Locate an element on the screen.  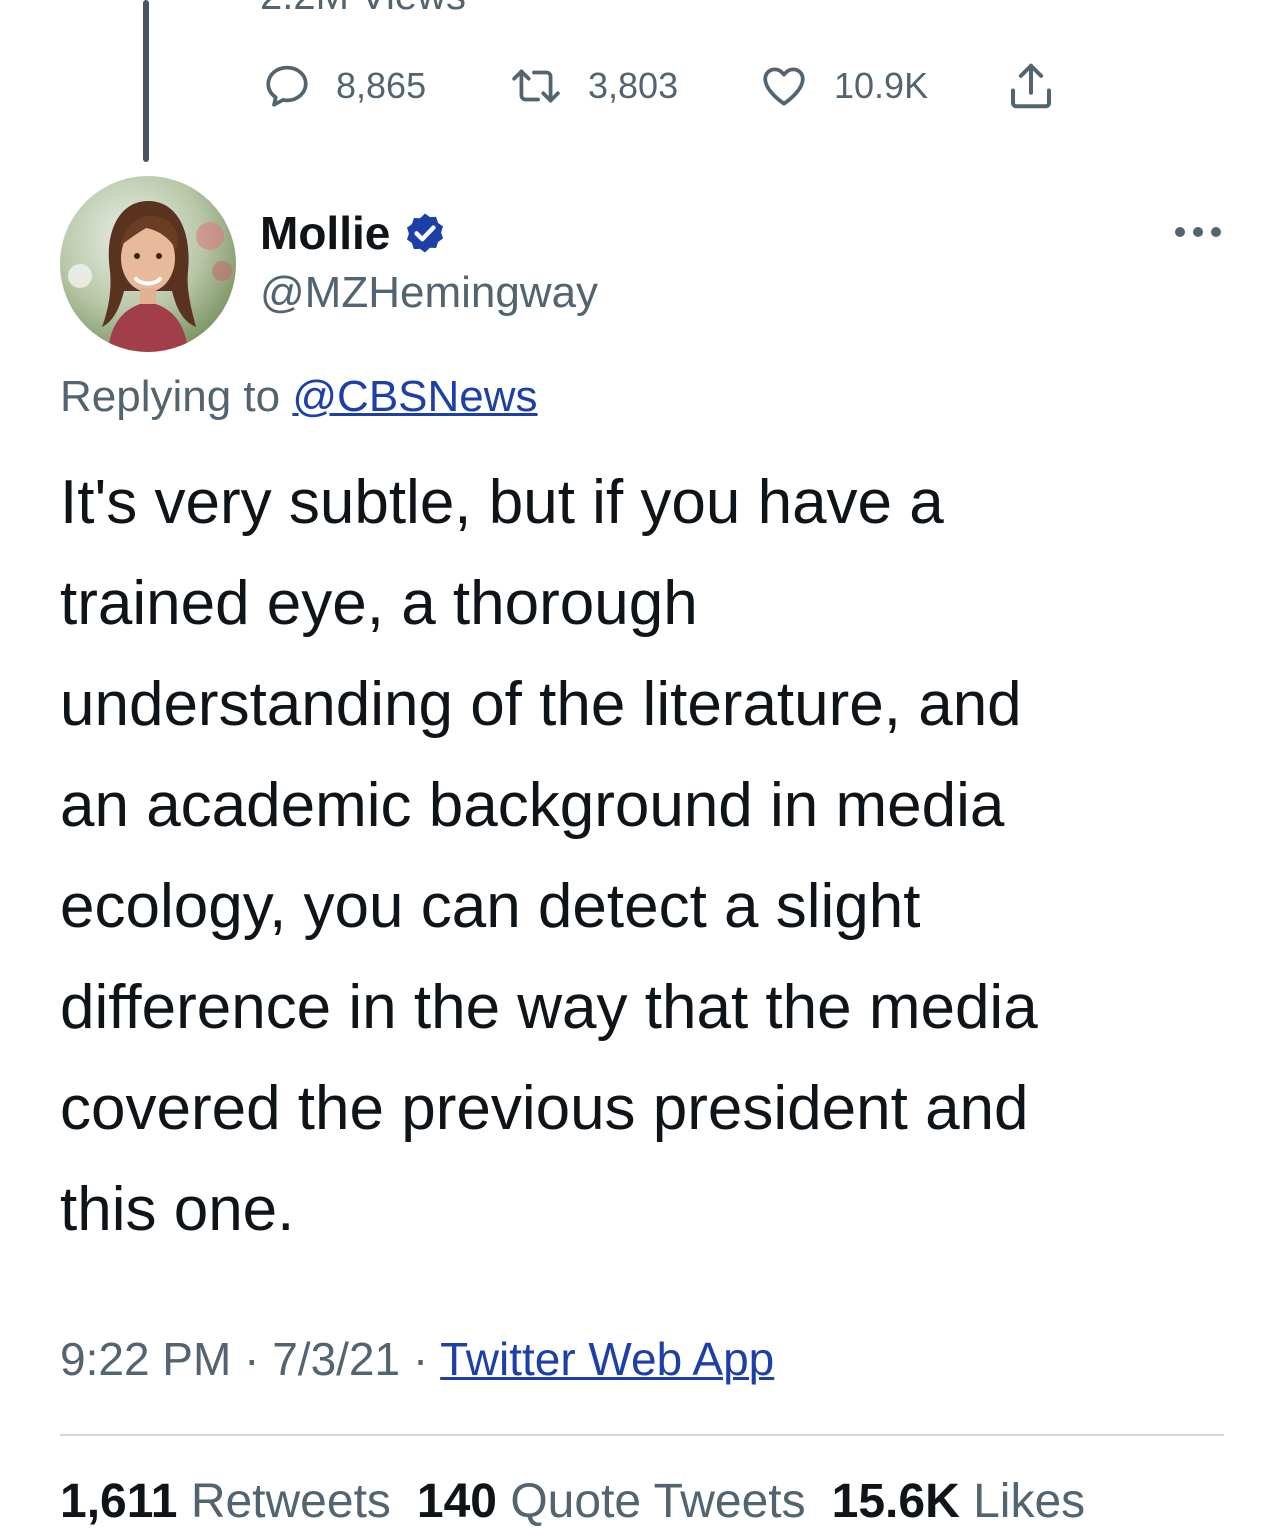
tweet-text-line: trained eye, a thorough is located at coordinates (379, 603).